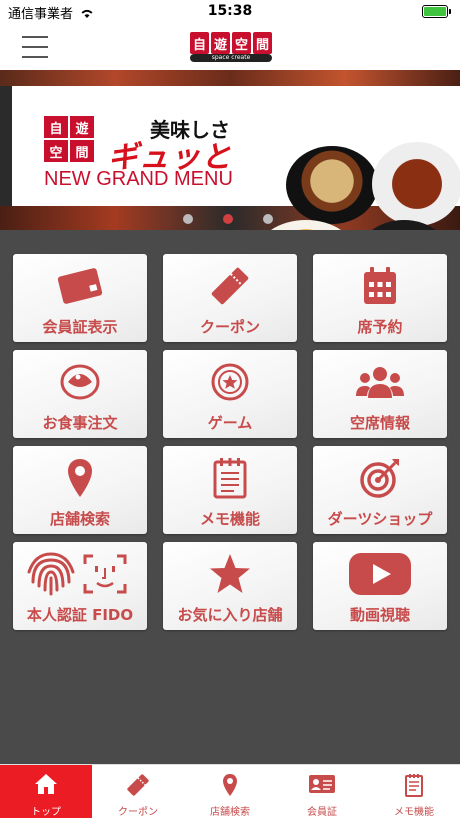 Image resolution: width=460 pixels, height=818 pixels. I want to click on home-icon, so click(46, 784).